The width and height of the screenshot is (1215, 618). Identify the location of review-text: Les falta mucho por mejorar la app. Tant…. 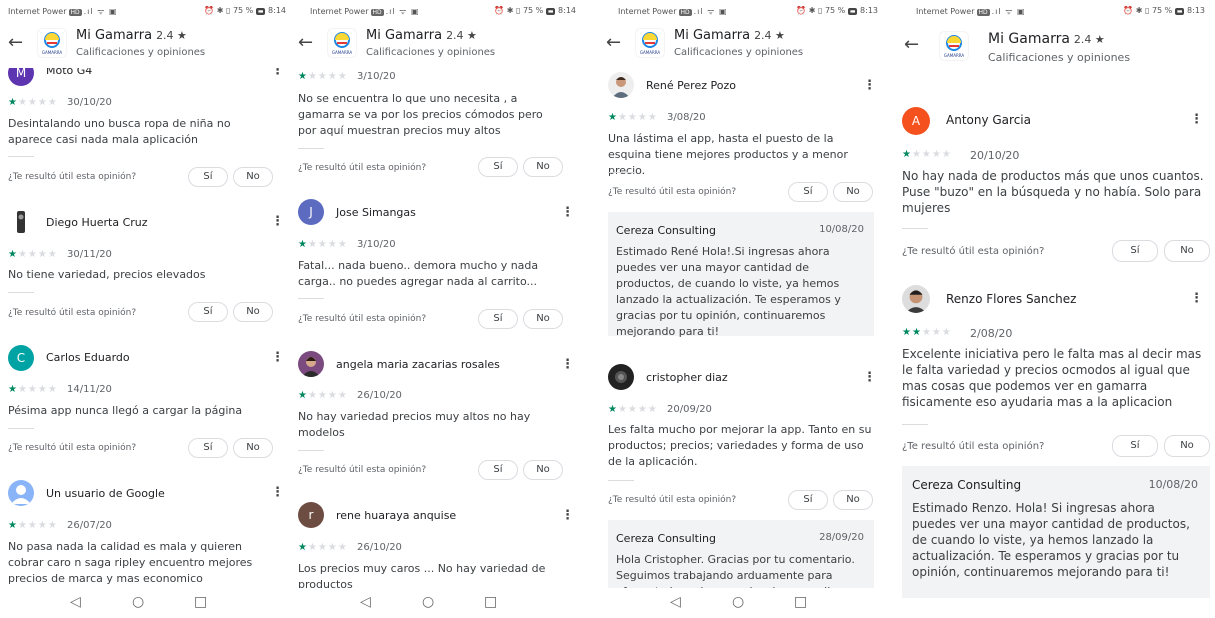
(740, 445).